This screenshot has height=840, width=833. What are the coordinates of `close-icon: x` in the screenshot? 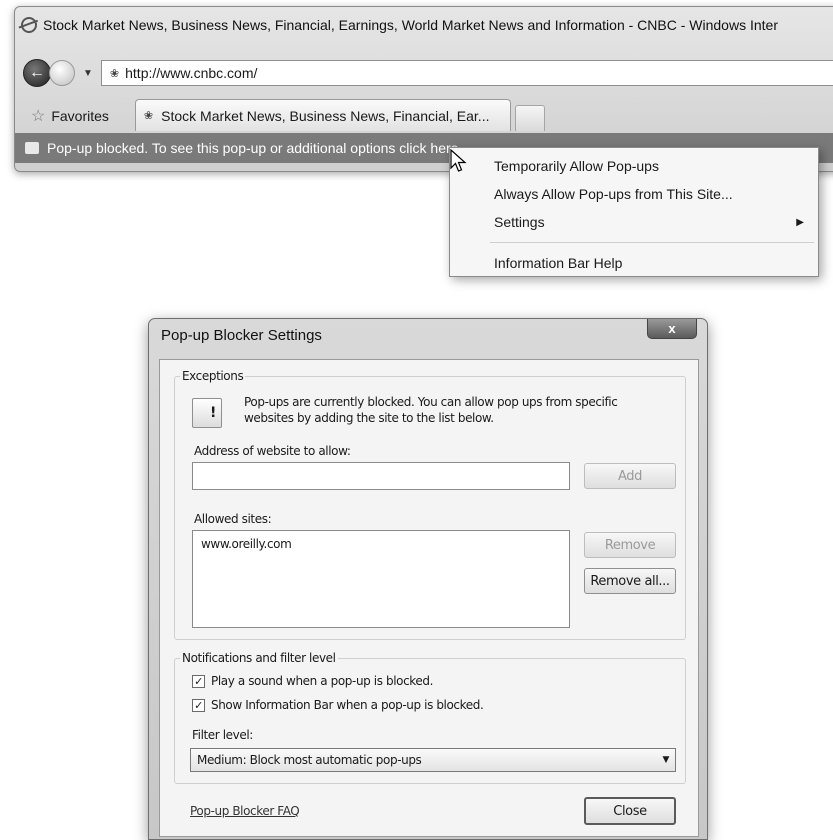 It's located at (672, 328).